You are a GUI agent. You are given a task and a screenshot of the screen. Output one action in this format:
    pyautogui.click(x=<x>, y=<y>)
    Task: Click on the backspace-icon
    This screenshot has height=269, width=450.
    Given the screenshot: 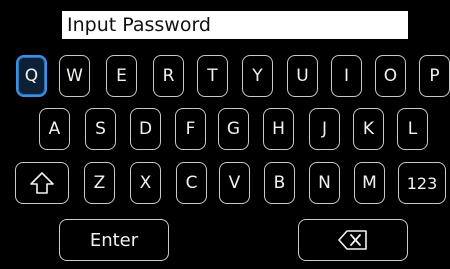 What is the action you would take?
    pyautogui.click(x=352, y=240)
    